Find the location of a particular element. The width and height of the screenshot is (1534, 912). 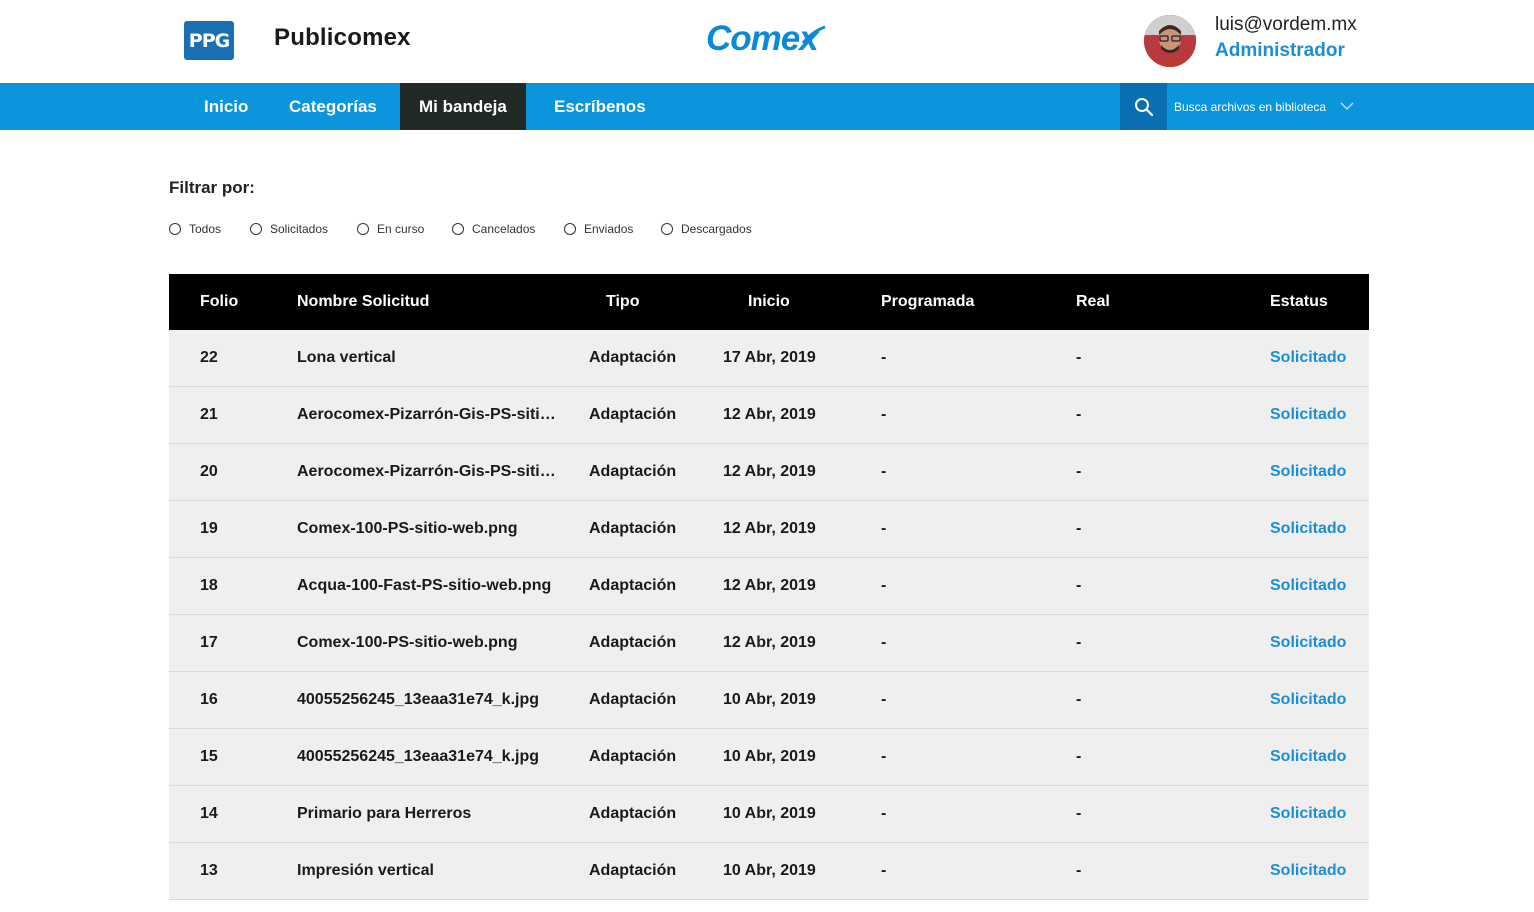

nav-item-inicio: Inicio is located at coordinates (226, 106).